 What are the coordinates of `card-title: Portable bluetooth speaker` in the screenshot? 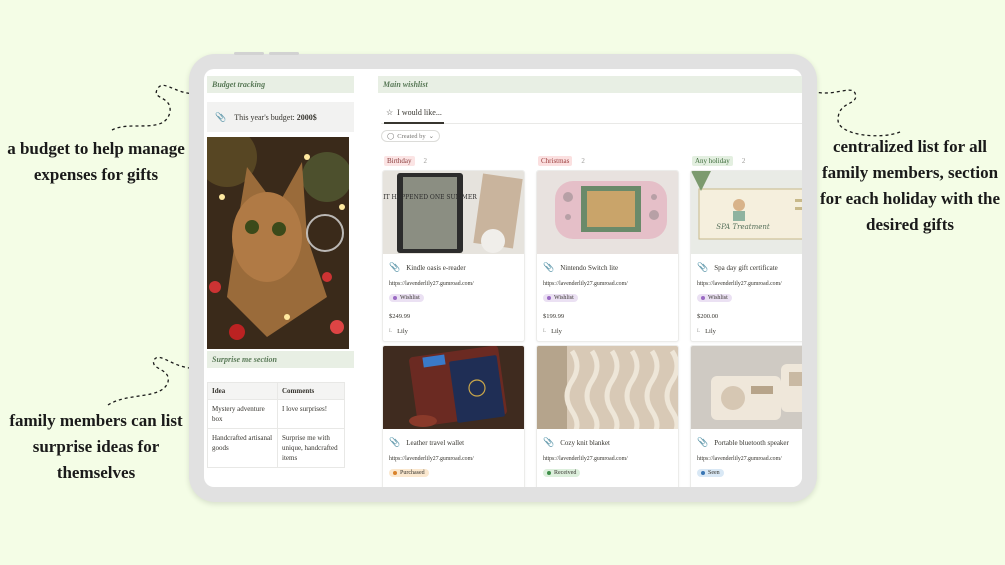 It's located at (751, 442).